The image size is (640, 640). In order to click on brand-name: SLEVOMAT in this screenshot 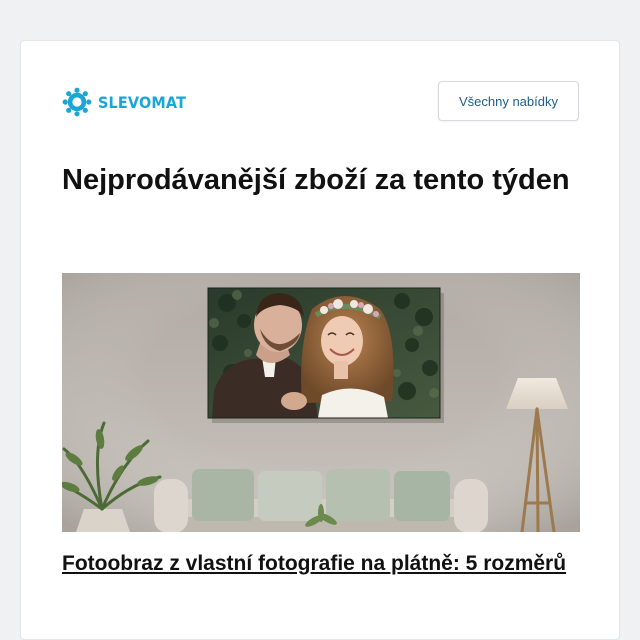, I will do `click(142, 102)`.